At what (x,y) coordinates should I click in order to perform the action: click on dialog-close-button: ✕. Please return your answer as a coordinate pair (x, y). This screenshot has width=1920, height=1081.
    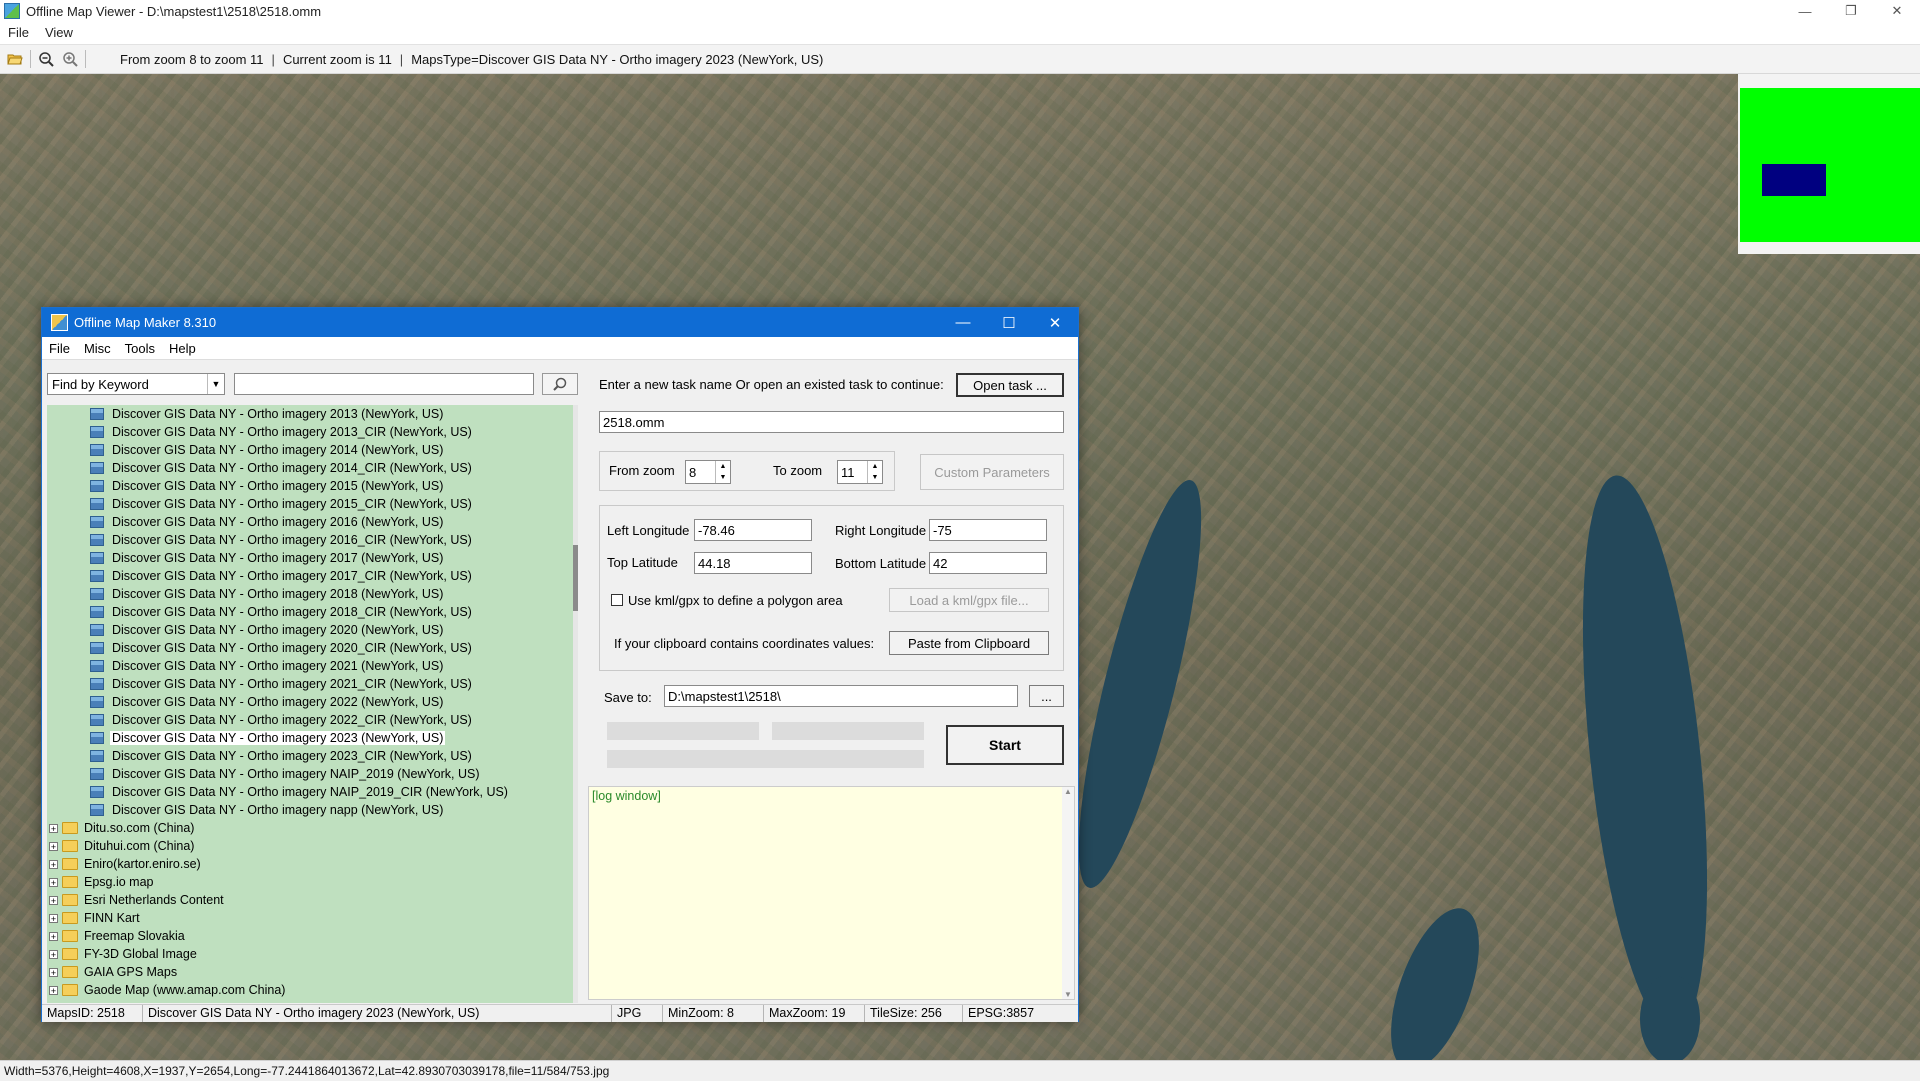
    Looking at the image, I should click on (1055, 322).